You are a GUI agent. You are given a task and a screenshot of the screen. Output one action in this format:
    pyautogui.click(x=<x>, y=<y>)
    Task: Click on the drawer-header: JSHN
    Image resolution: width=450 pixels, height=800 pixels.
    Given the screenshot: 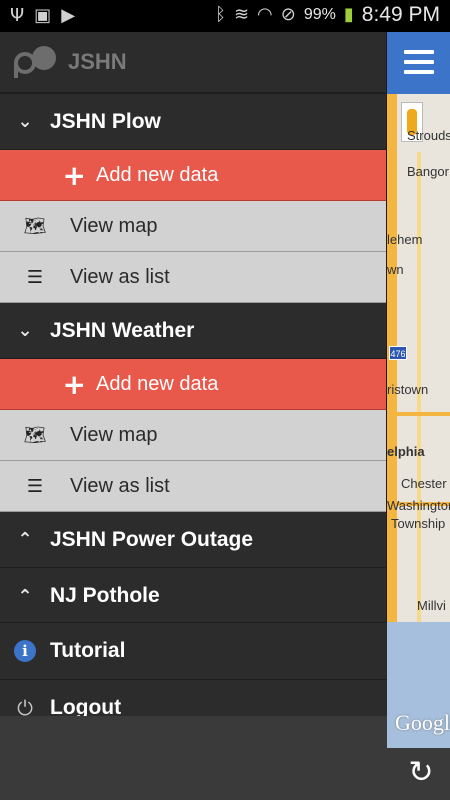 What is the action you would take?
    pyautogui.click(x=193, y=63)
    